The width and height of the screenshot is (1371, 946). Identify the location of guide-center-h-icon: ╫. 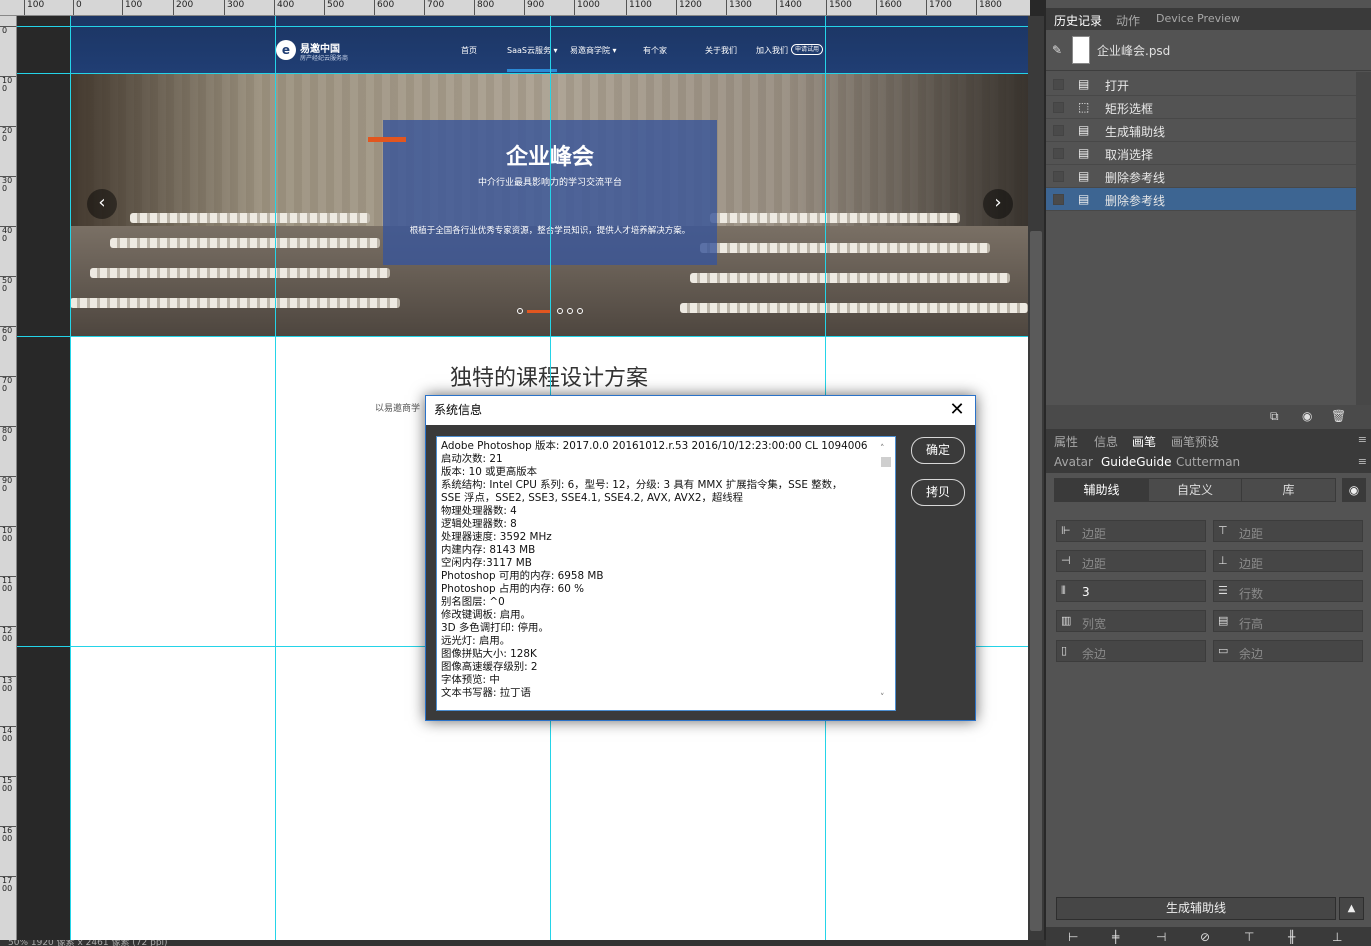
(1291, 937).